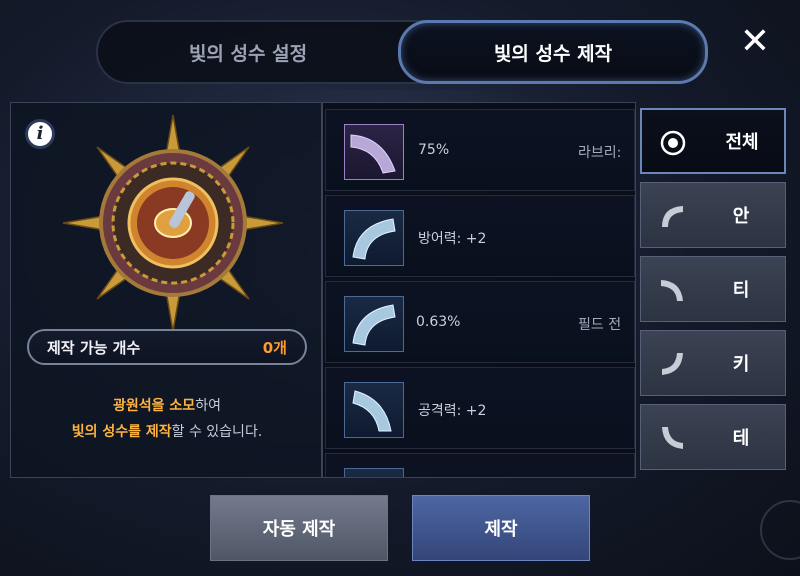 The height and width of the screenshot is (576, 800). I want to click on info-icon: i, so click(40, 134).